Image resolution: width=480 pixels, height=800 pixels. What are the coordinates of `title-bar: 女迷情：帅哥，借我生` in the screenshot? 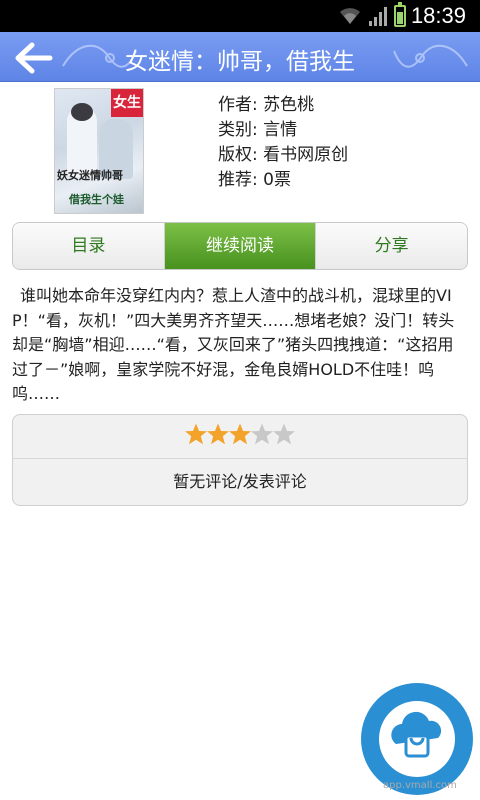 It's located at (240, 57).